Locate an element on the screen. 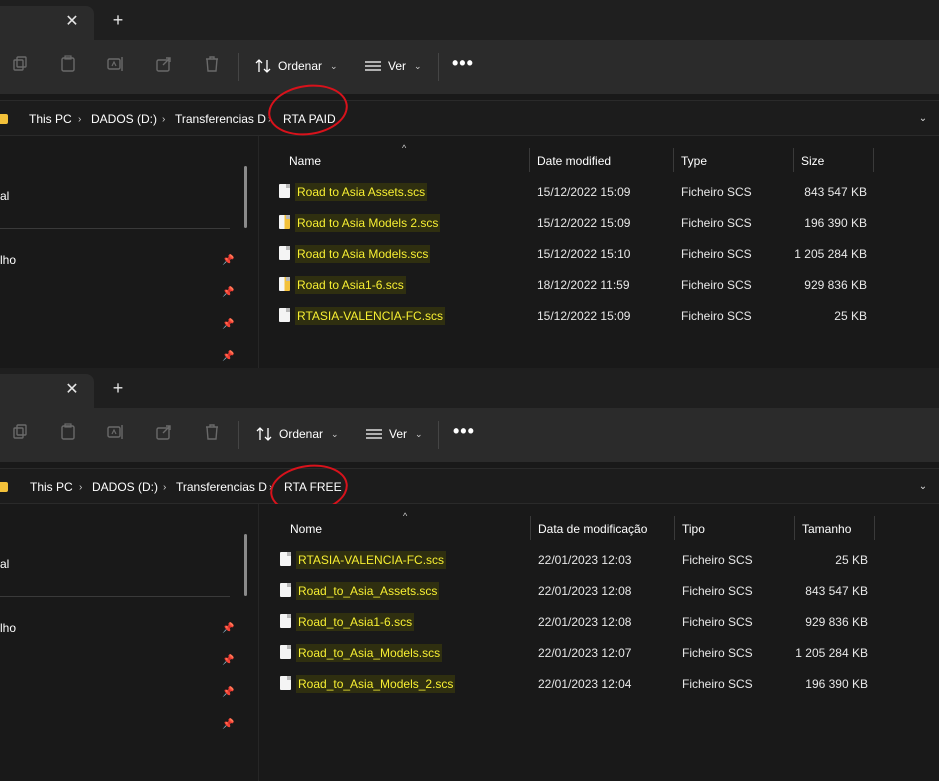 The height and width of the screenshot is (781, 939). file-name: RTASIA-VALENCIA-FC.scs is located at coordinates (371, 560).